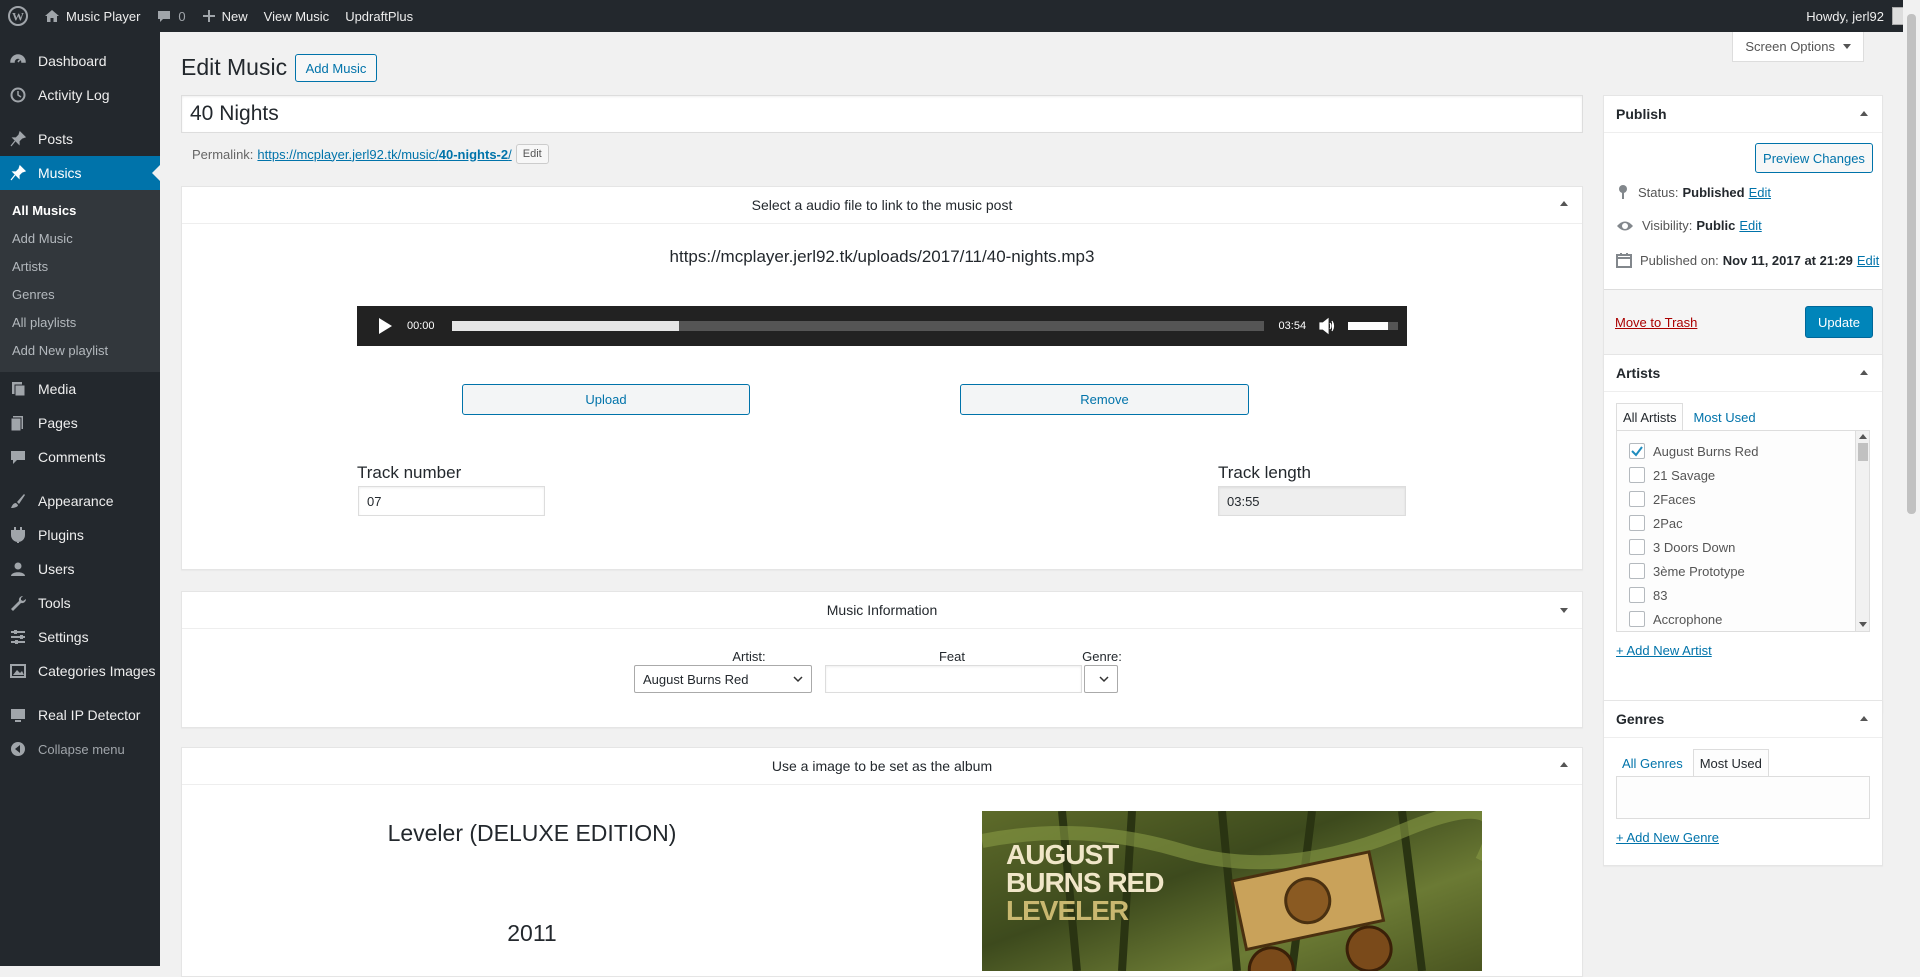 The image size is (1920, 977). What do you see at coordinates (1327, 326) in the screenshot?
I see `volume-icon` at bounding box center [1327, 326].